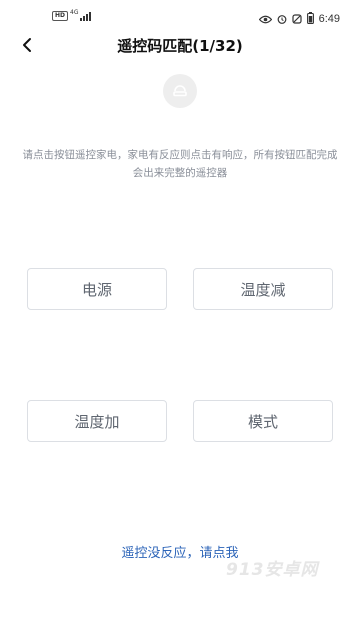 The width and height of the screenshot is (360, 640). I want to click on network-type: 4G, so click(74, 12).